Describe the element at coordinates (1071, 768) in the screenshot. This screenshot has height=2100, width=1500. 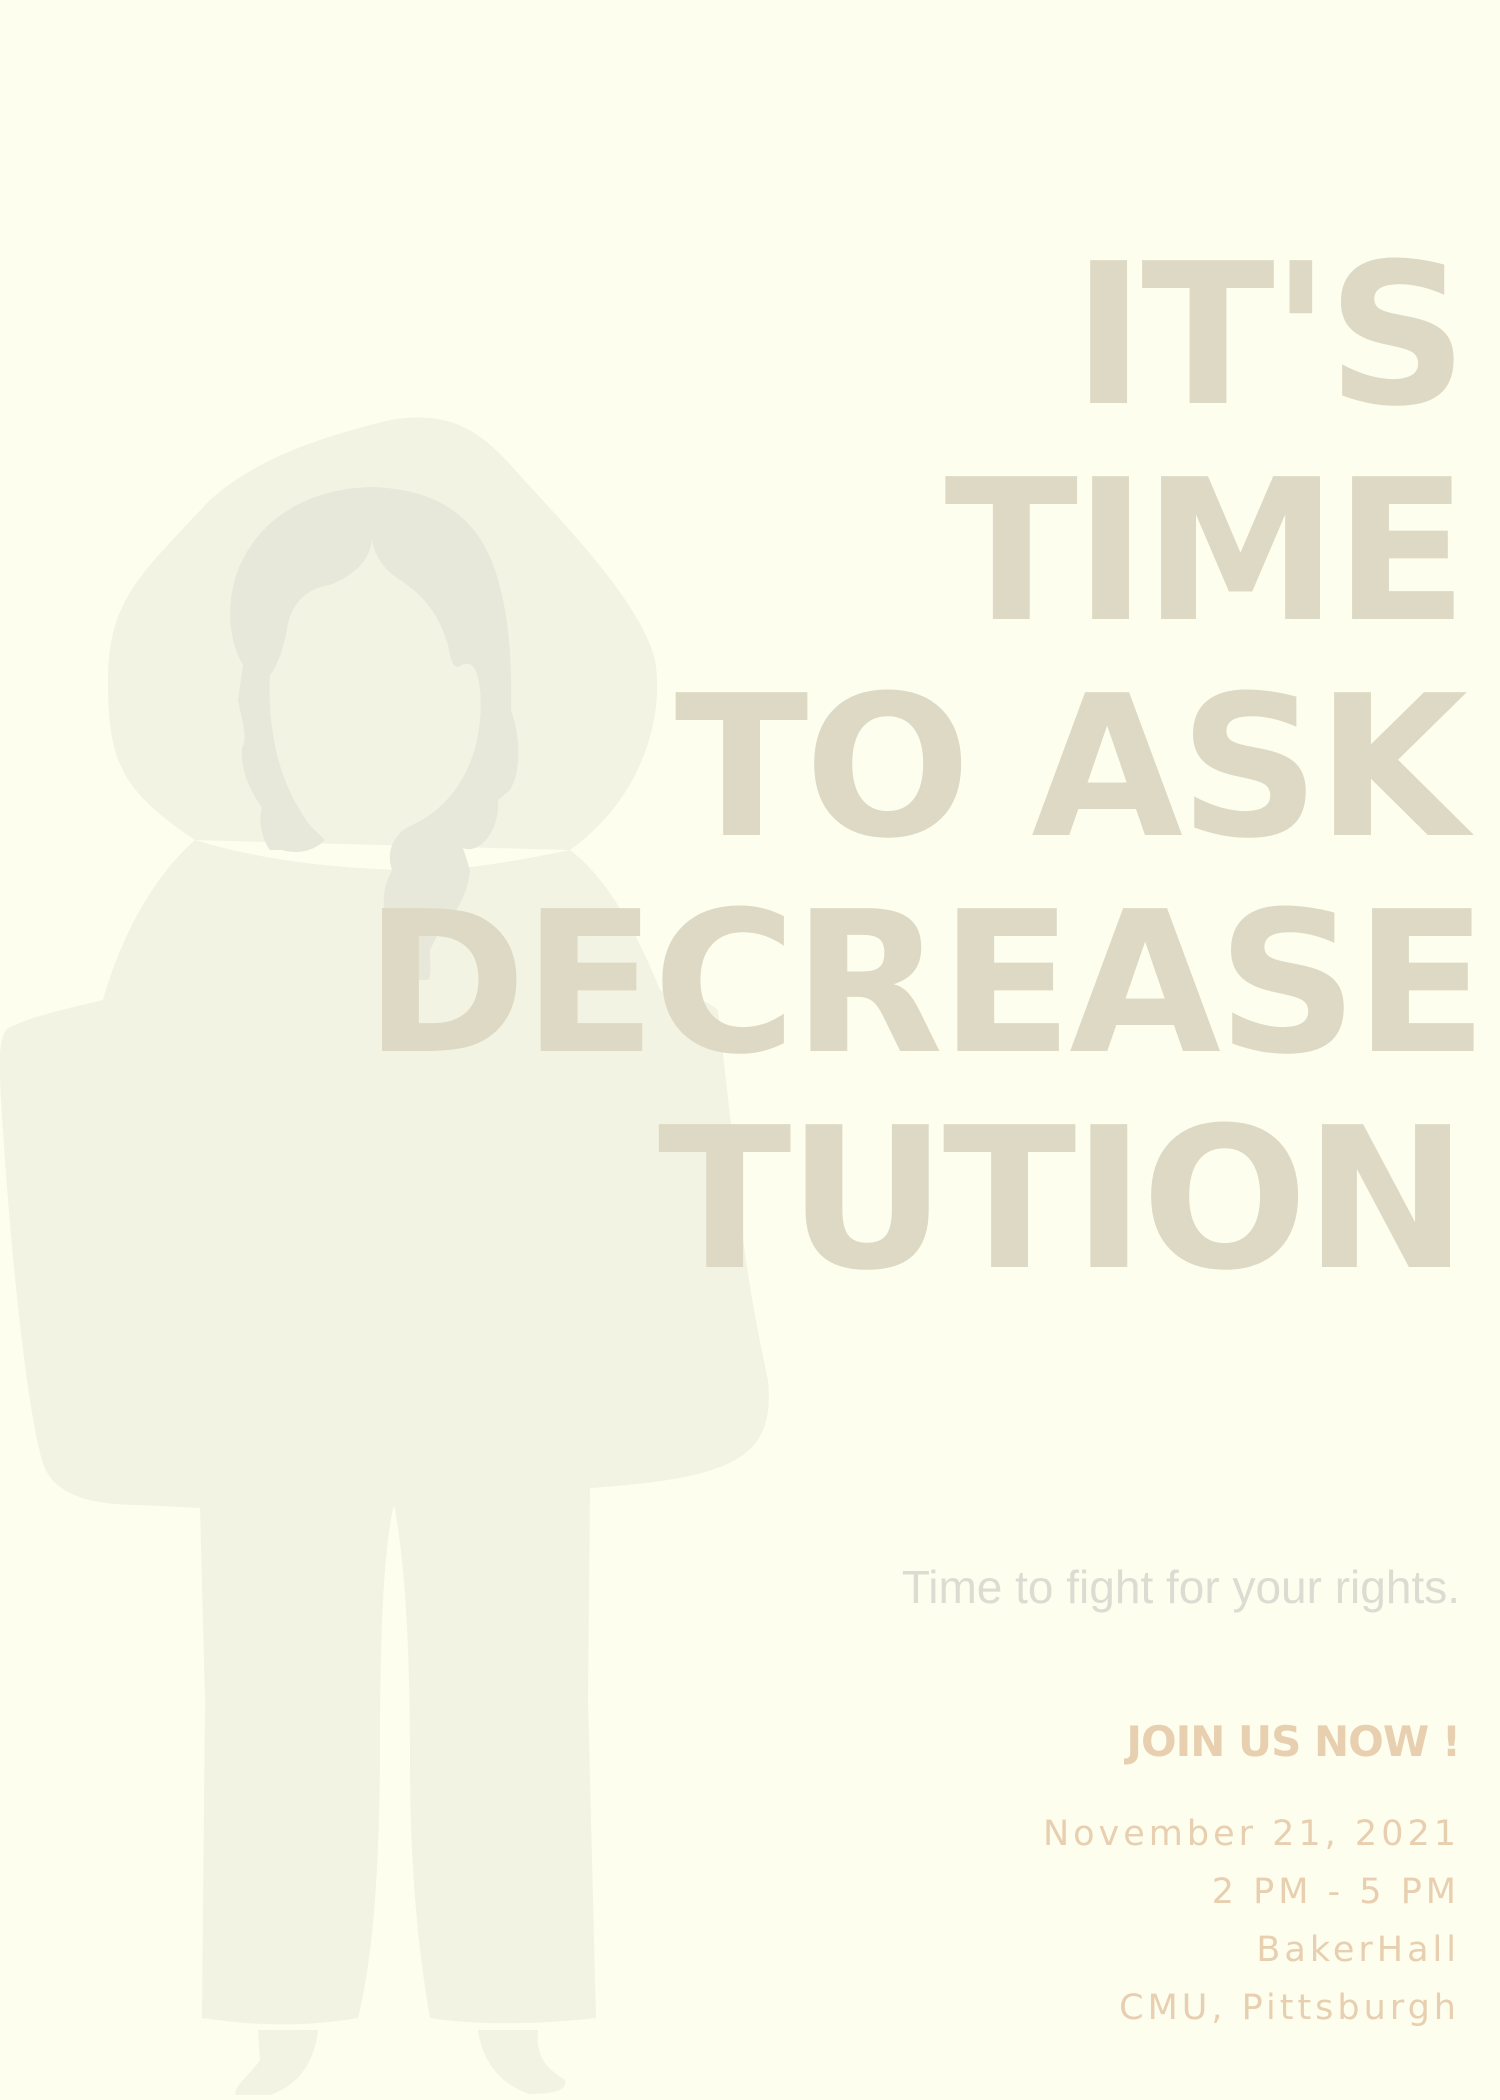
I see `headline-line-3: TO ASK` at that location.